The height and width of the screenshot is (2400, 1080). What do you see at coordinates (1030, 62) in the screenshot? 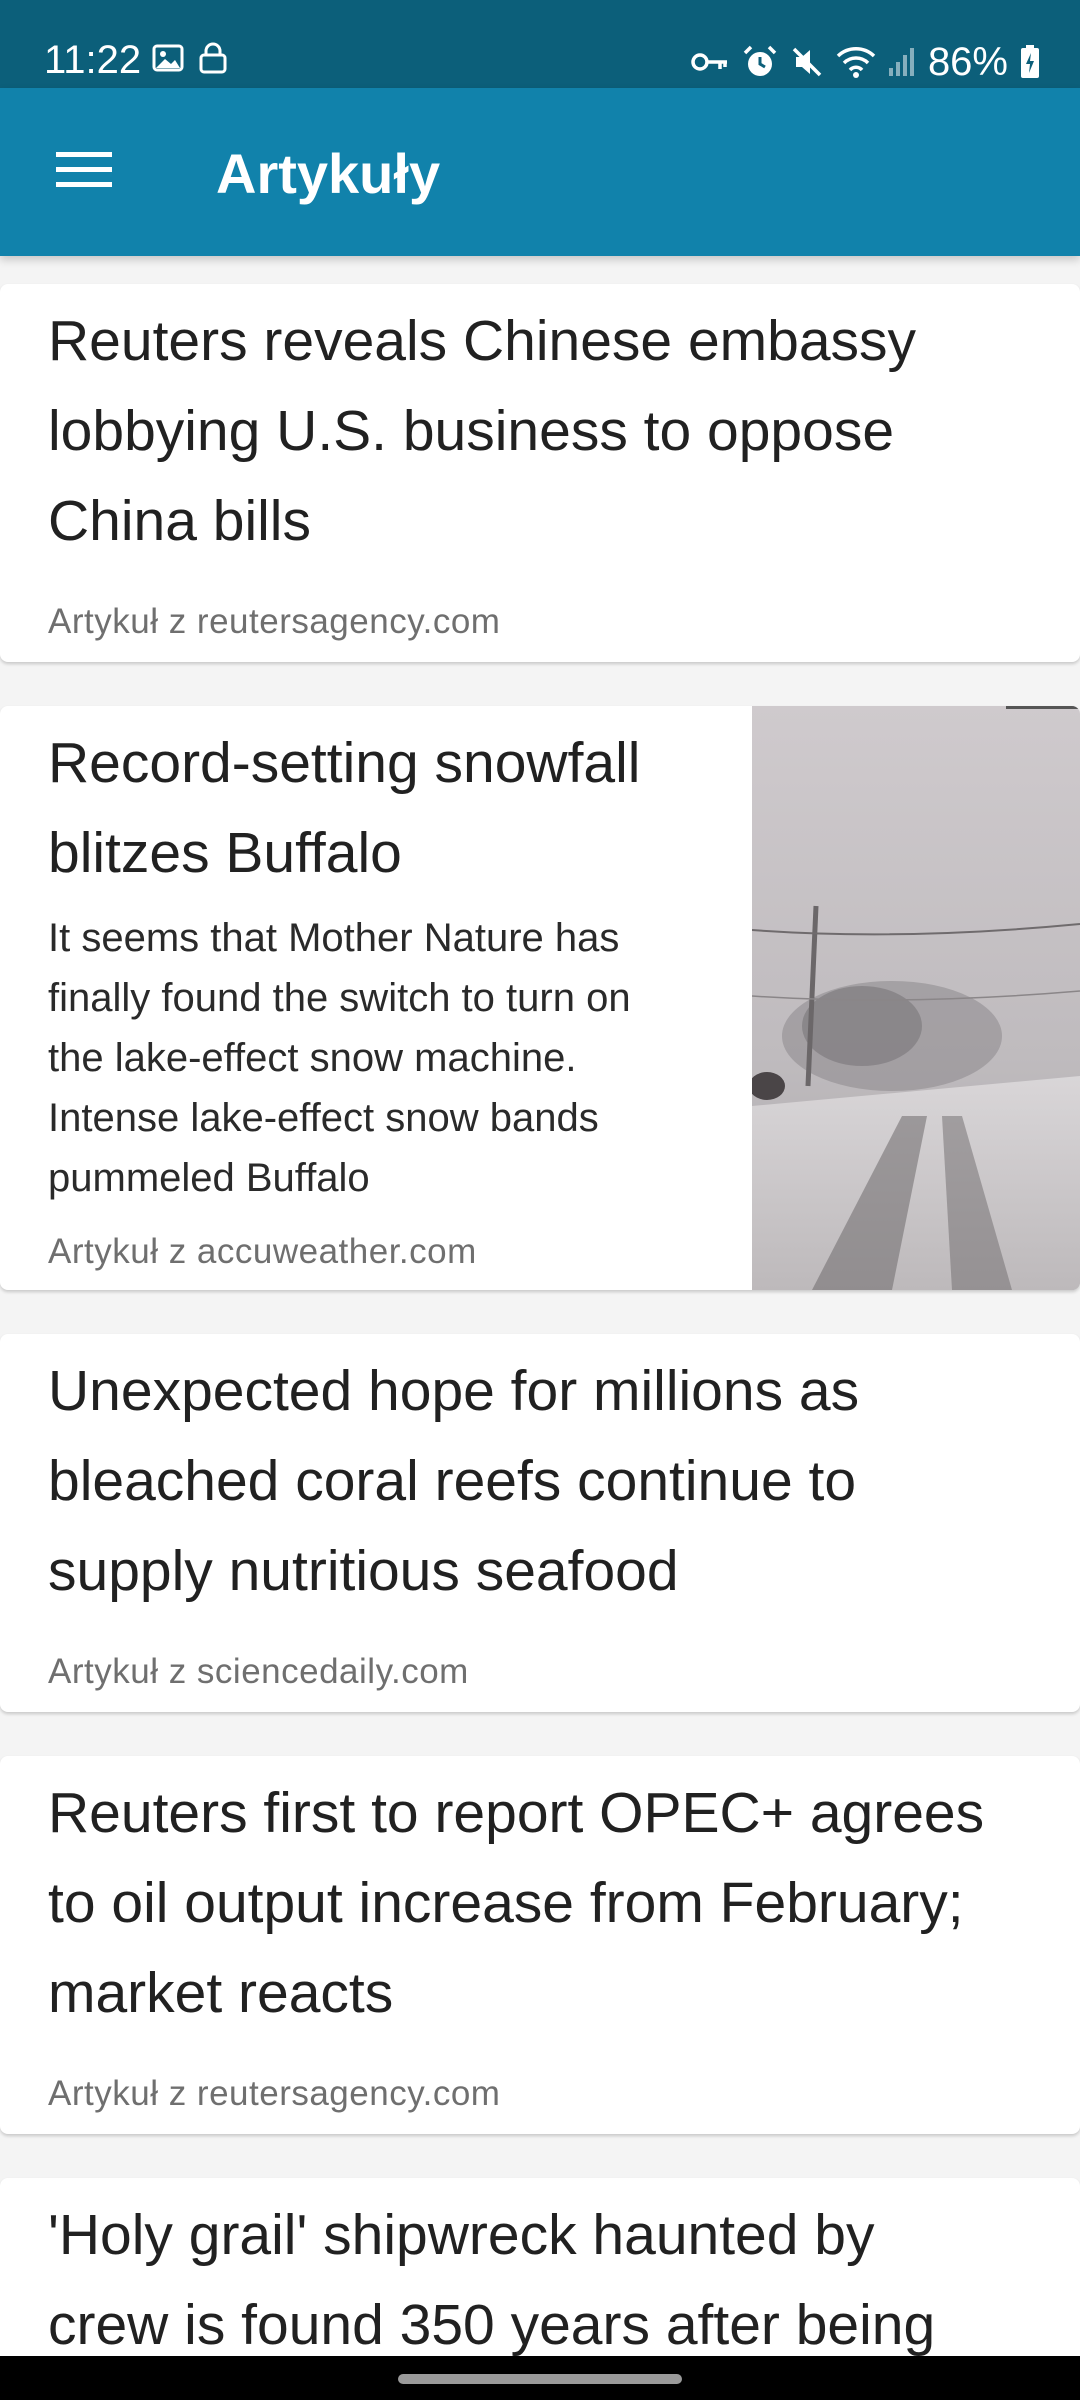
I see `battery-charging-icon` at bounding box center [1030, 62].